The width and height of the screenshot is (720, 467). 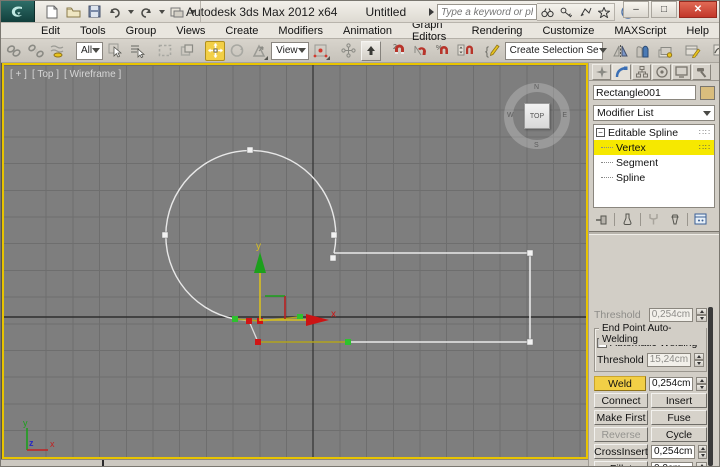 I want to click on tab-utilities-icon, so click(x=701, y=72).